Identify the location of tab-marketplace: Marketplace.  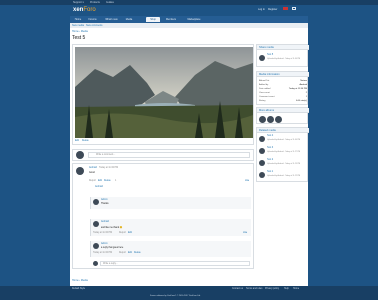
(194, 19).